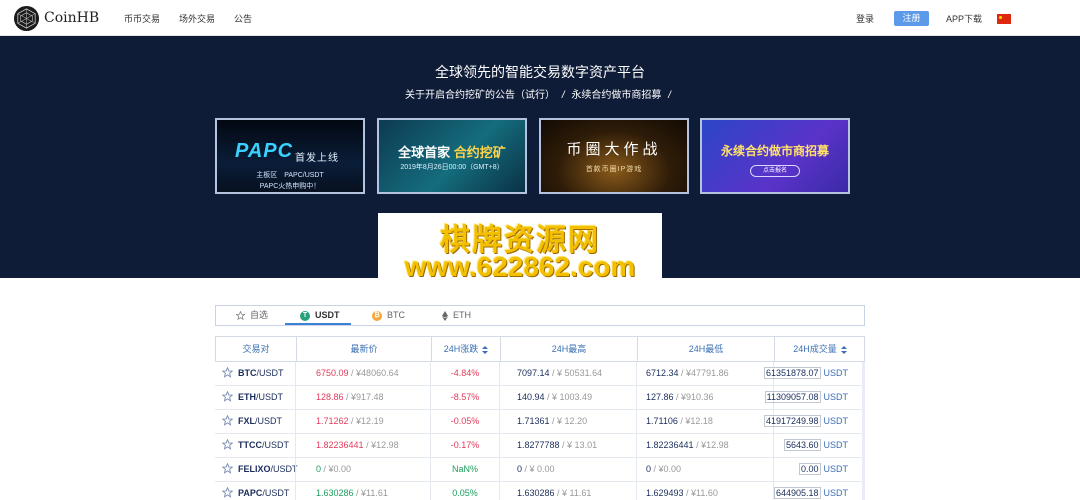 This screenshot has width=1080, height=500. I want to click on change-cell: -4.84%, so click(465, 373).